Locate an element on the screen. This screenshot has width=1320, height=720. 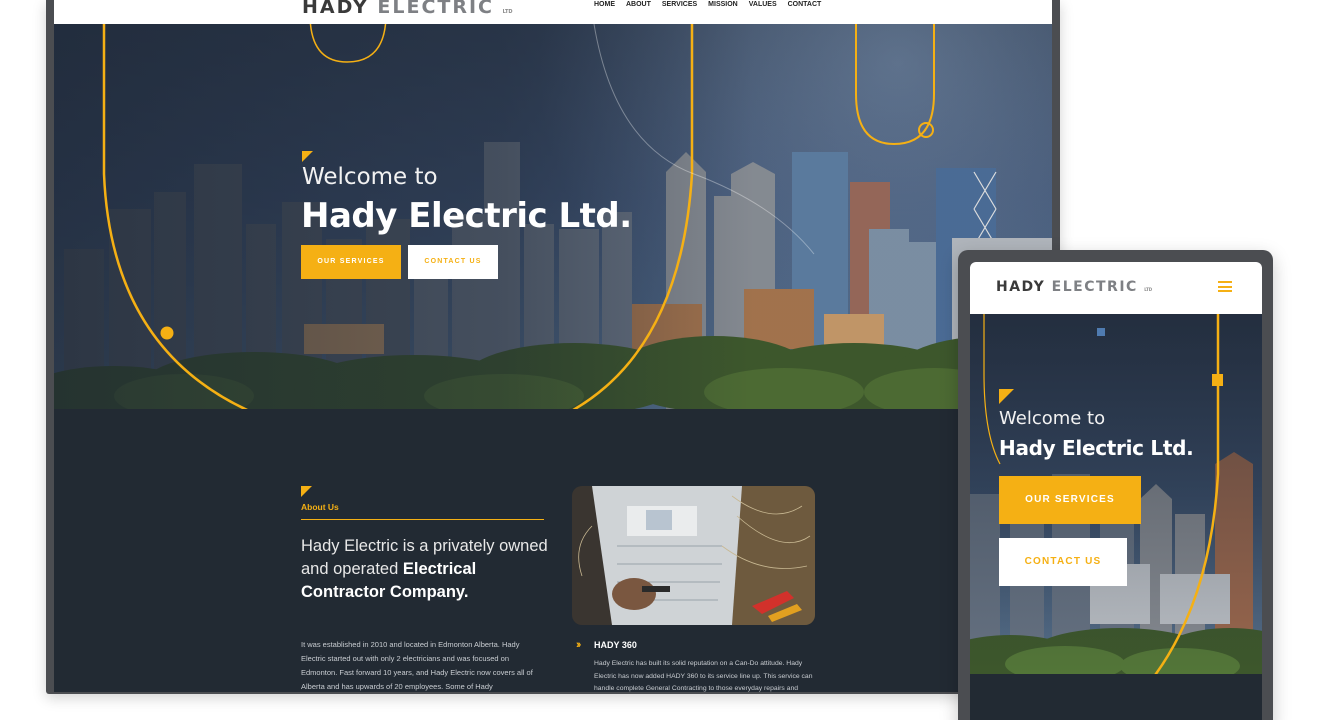
mobile-hero-company-name: Hady Electric Ltd. is located at coordinates (1096, 448).